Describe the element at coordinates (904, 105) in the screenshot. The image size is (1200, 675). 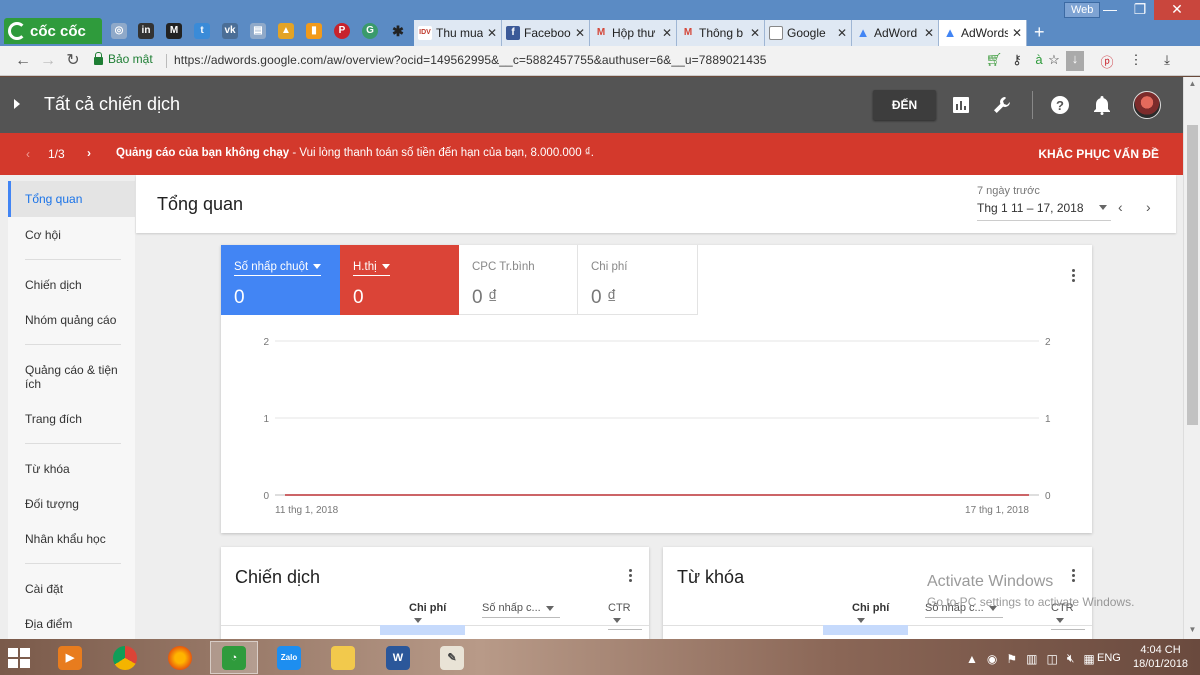
I see `goto-button: ĐẾN` at that location.